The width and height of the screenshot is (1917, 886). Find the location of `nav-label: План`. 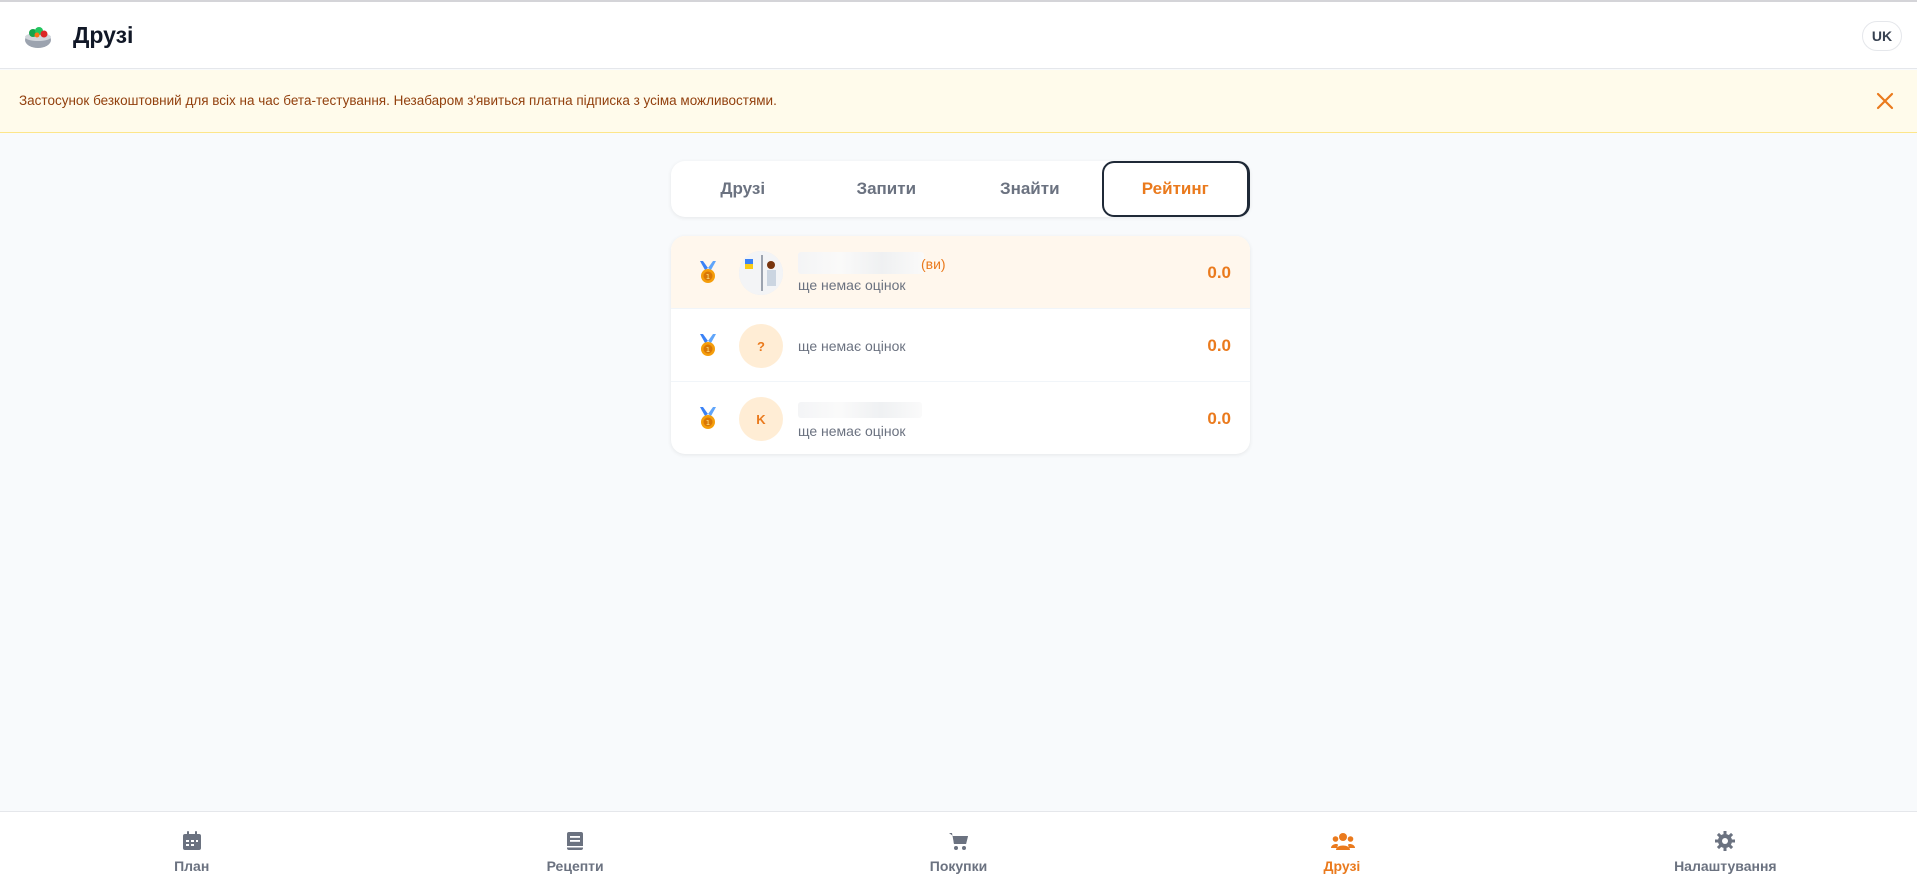

nav-label: План is located at coordinates (192, 866).